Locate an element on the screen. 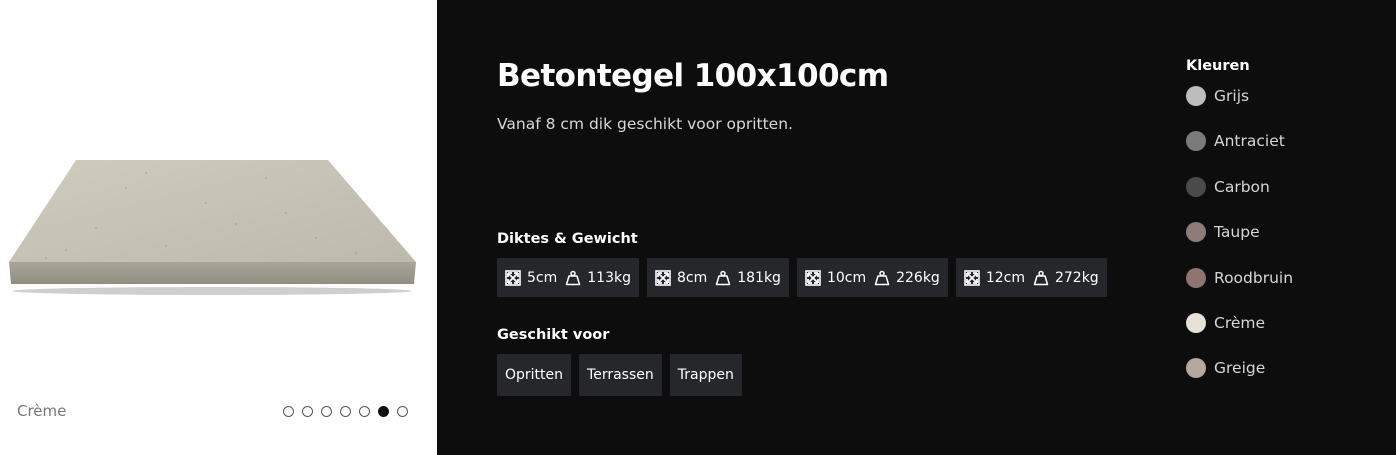  thickness-option: 5cm 113kg is located at coordinates (568, 277).